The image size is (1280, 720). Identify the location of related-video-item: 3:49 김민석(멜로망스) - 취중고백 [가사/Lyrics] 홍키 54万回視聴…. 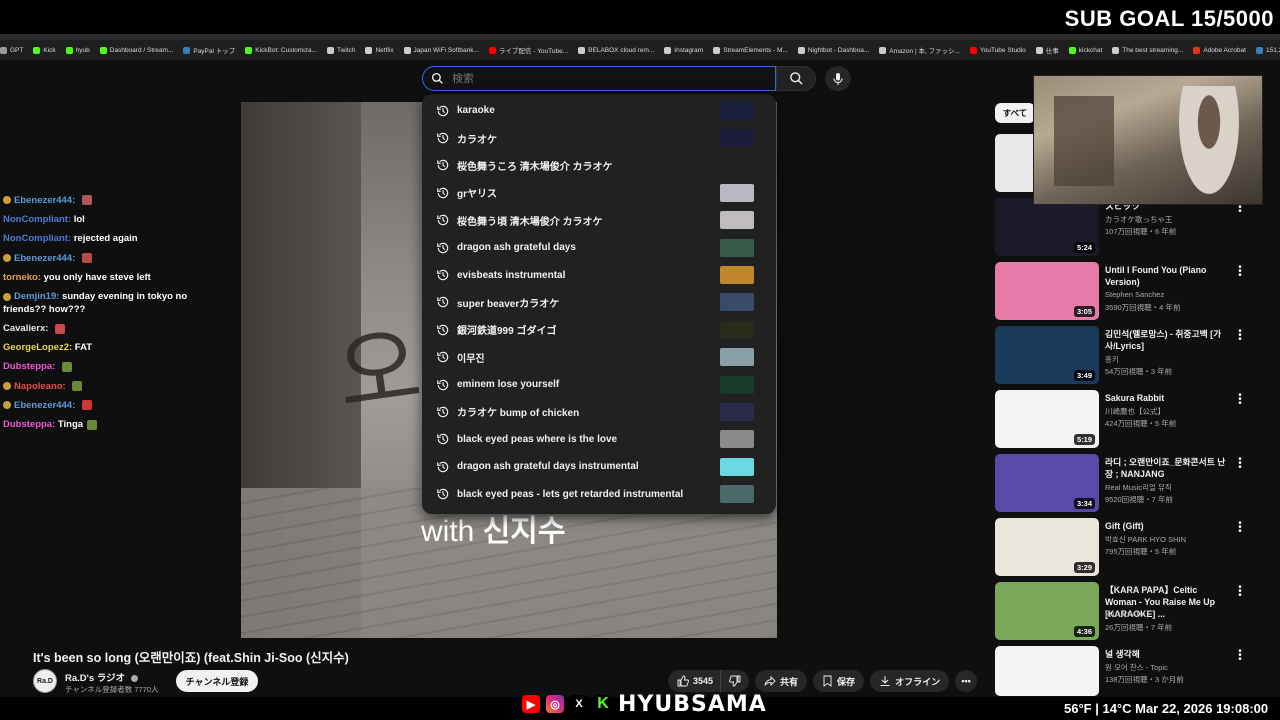
(1125, 355).